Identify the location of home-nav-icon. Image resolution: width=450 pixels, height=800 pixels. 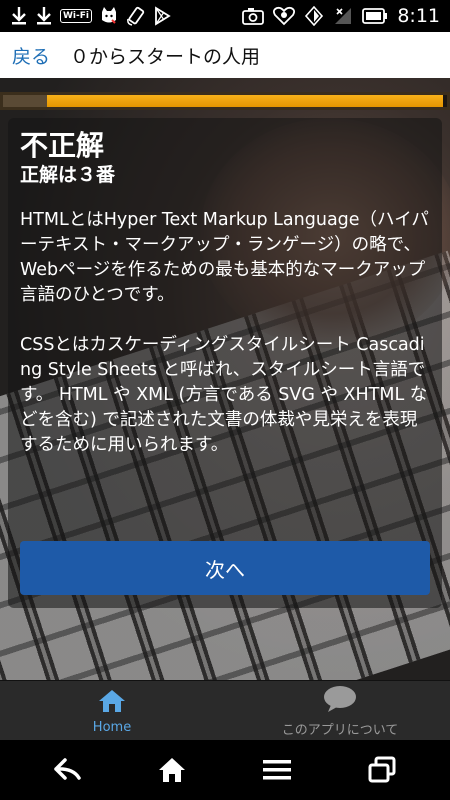
(172, 770).